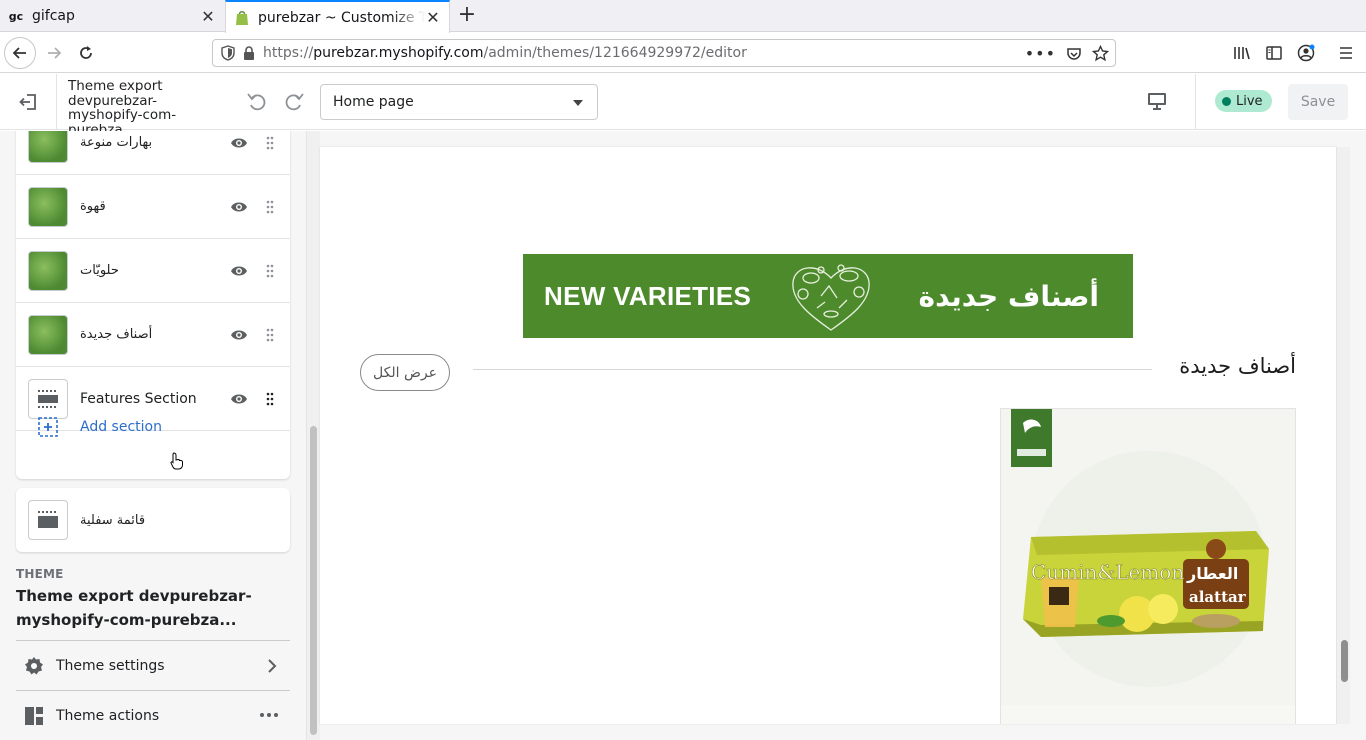 This screenshot has height=740, width=1366. I want to click on theme-actions-link: Theme actions, so click(153, 715).